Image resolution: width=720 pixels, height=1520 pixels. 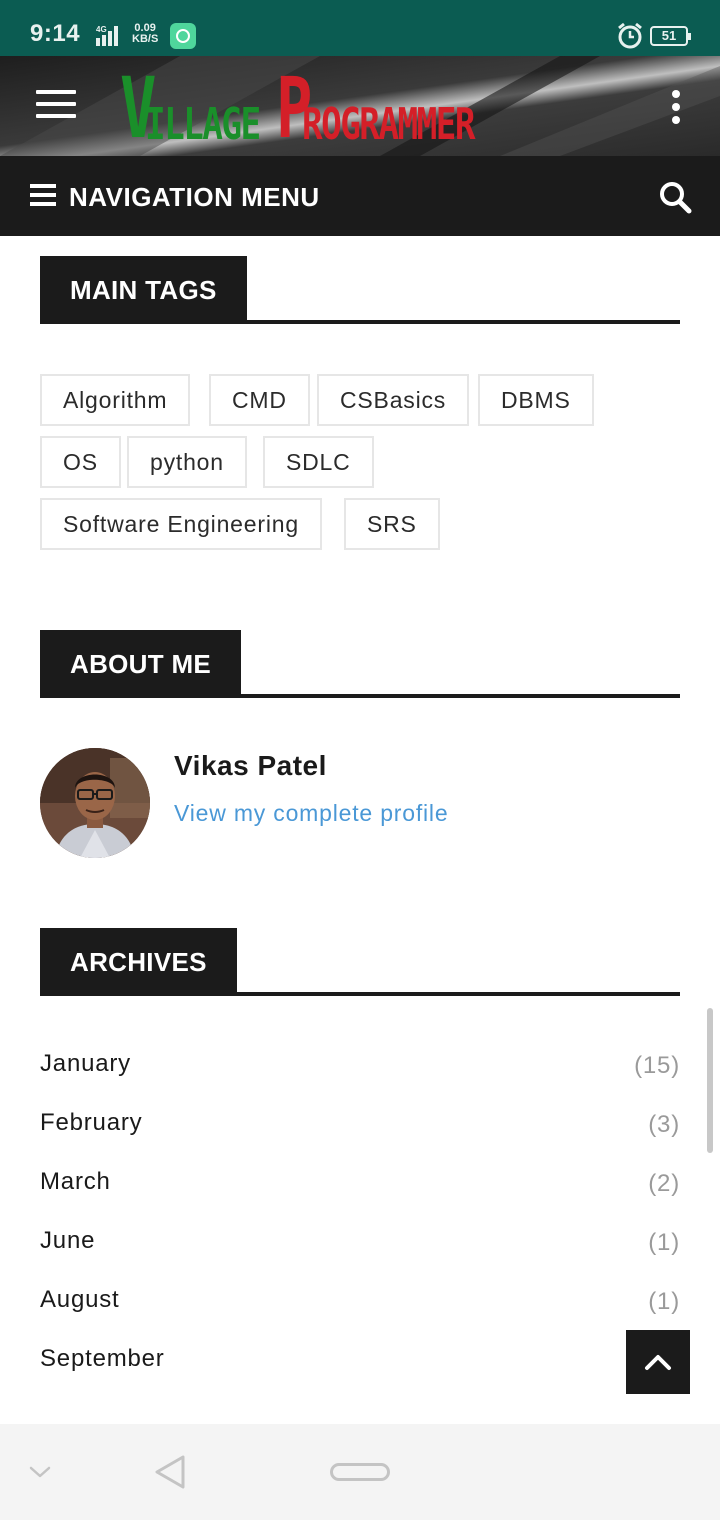 I want to click on main-tags-header: MAIN TAGS, so click(x=360, y=290).